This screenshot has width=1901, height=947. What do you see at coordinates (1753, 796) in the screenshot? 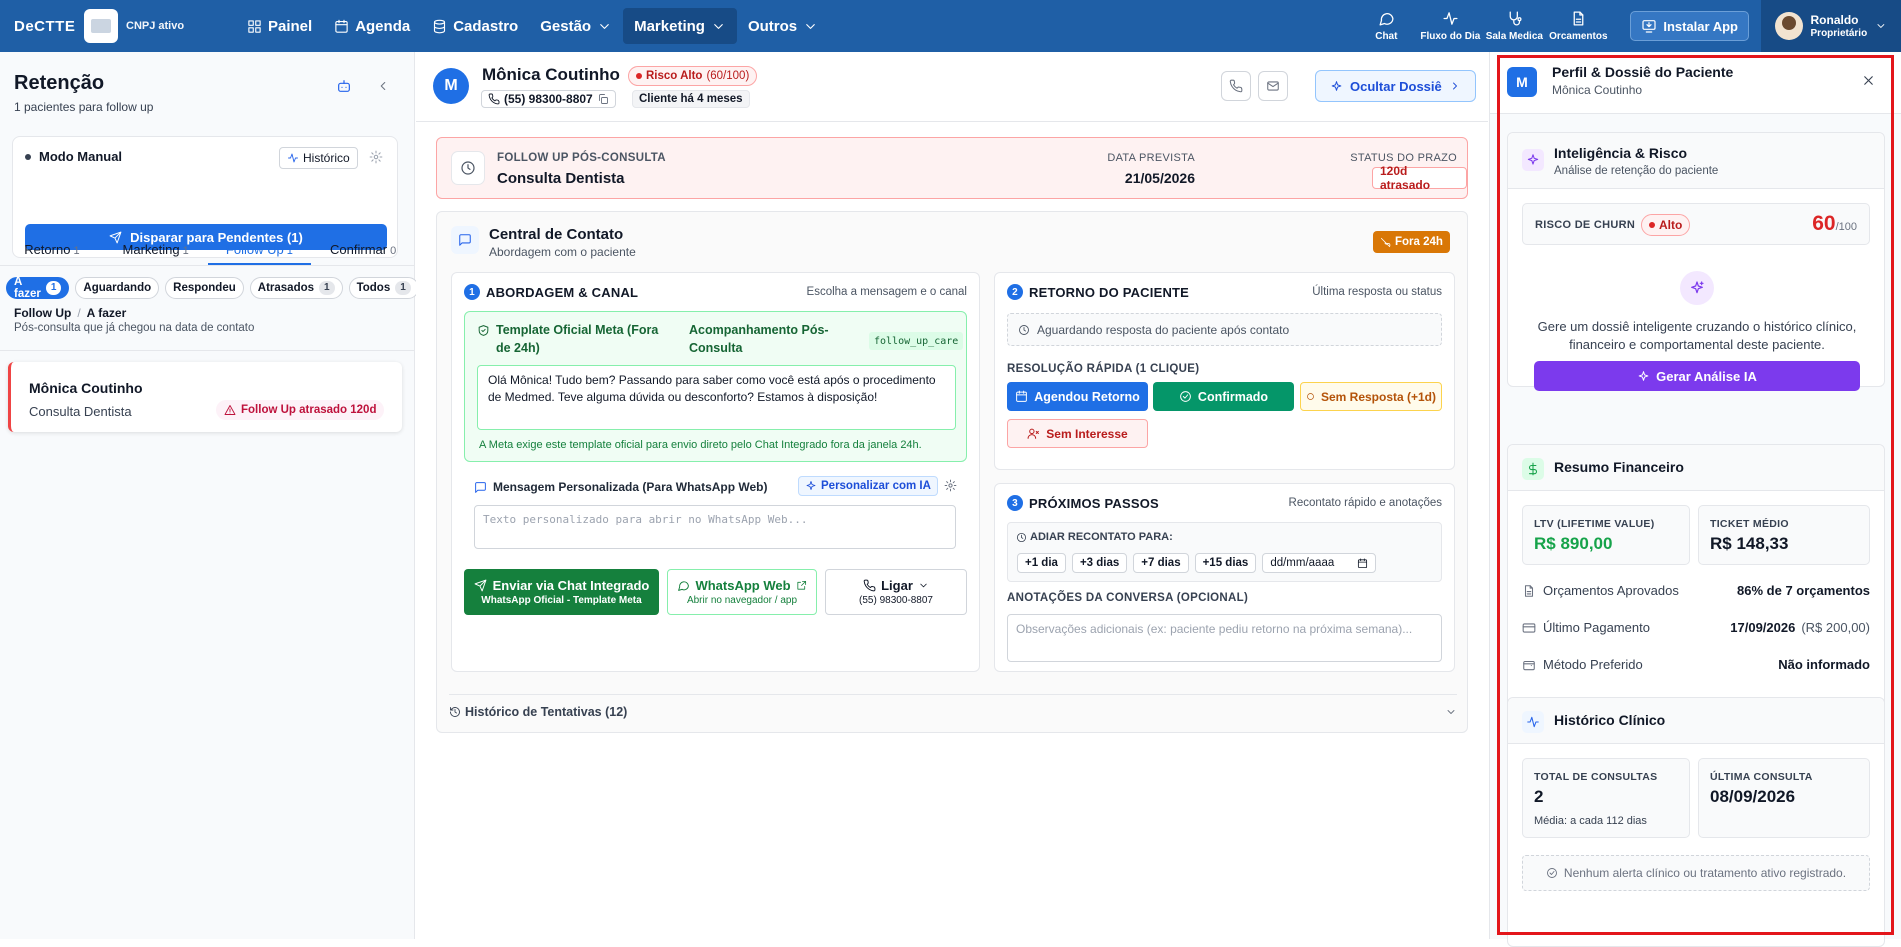
I see `last-visit-value: 08/09/2026` at bounding box center [1753, 796].